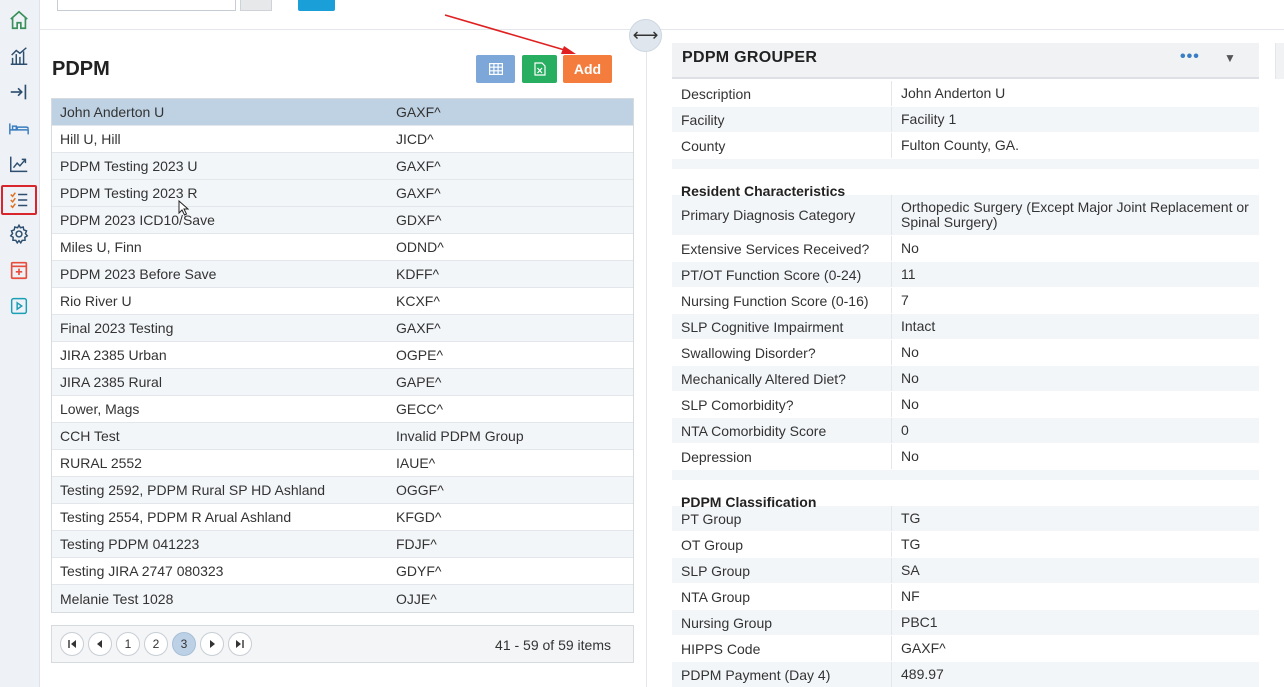 Image resolution: width=1284 pixels, height=687 pixels. What do you see at coordinates (782, 326) in the screenshot?
I see `detail-label: SLP Cognitive Impairment` at bounding box center [782, 326].